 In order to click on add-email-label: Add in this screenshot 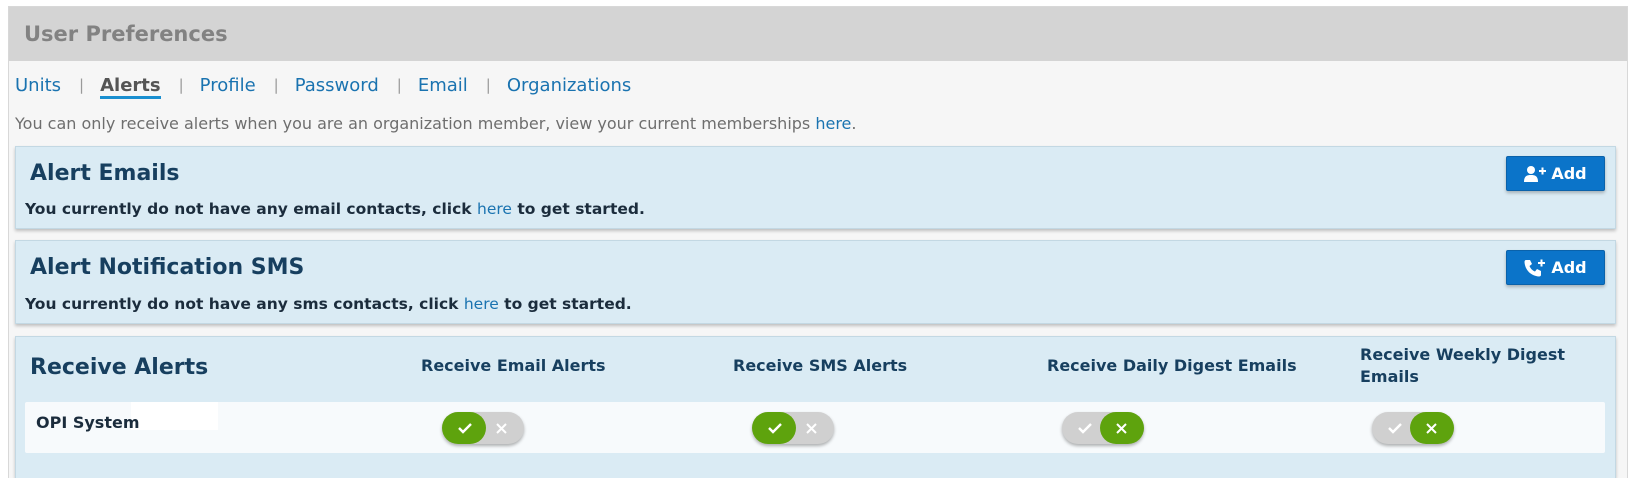, I will do `click(1569, 173)`.